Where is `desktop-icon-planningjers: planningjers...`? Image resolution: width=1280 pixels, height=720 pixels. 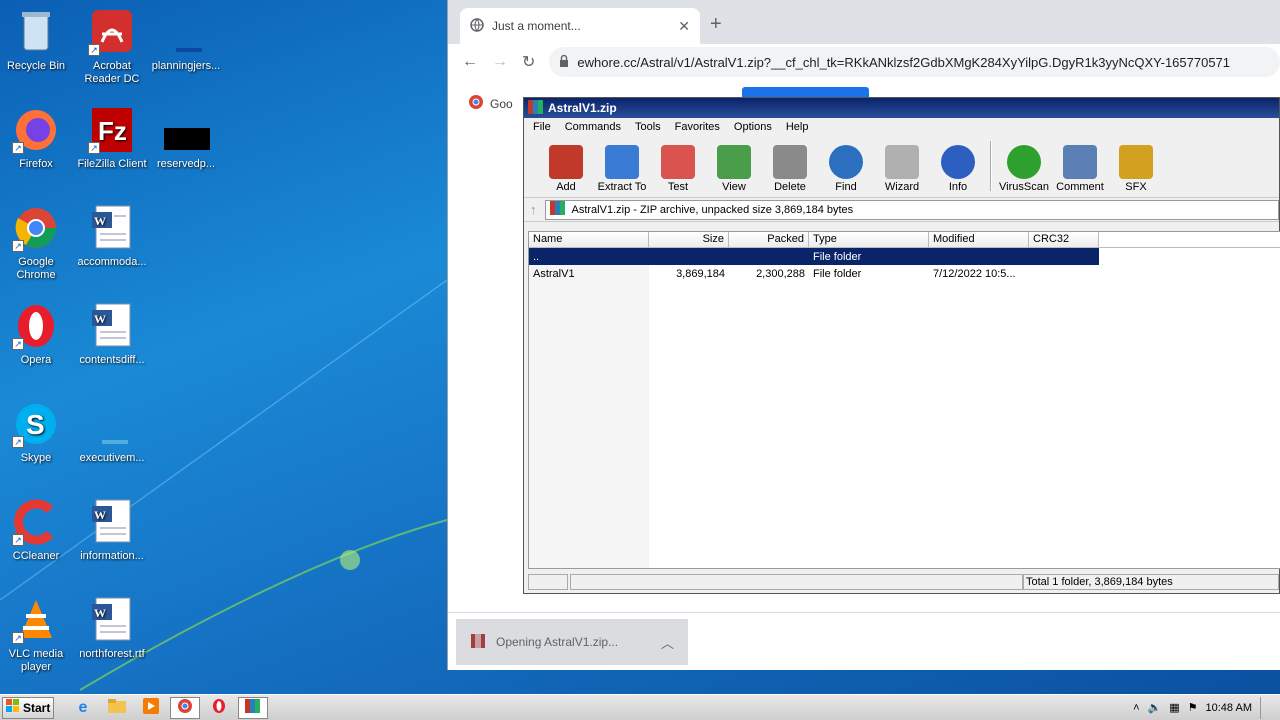
desktop-icon-planningjers: planningjers... is located at coordinates (186, 40).